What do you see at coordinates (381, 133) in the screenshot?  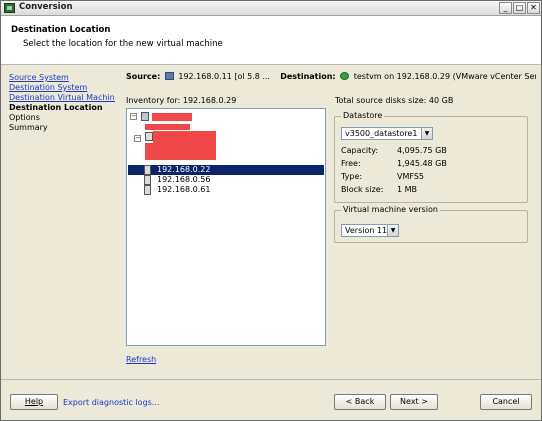 I see `datastore-selected-value: v3500_datastore1` at bounding box center [381, 133].